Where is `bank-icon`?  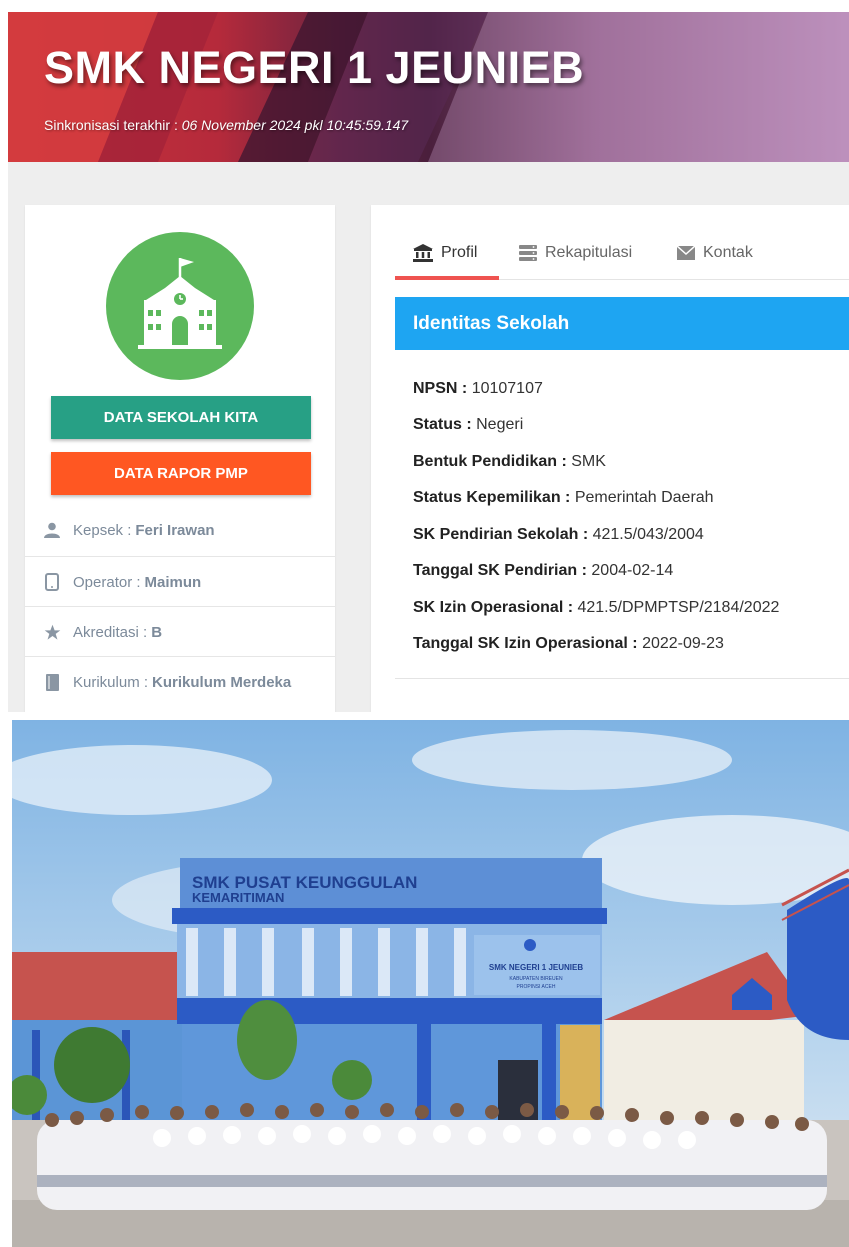
bank-icon is located at coordinates (423, 253).